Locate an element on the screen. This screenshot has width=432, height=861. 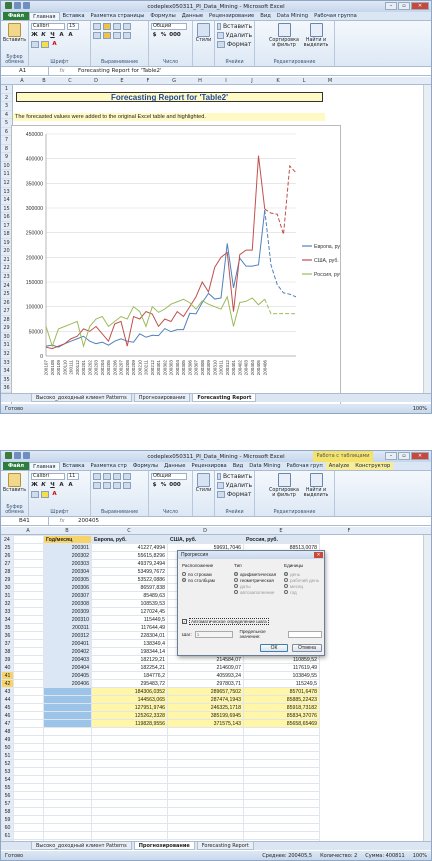
tab-6: Рецензирова is located at coordinates (208, 466).